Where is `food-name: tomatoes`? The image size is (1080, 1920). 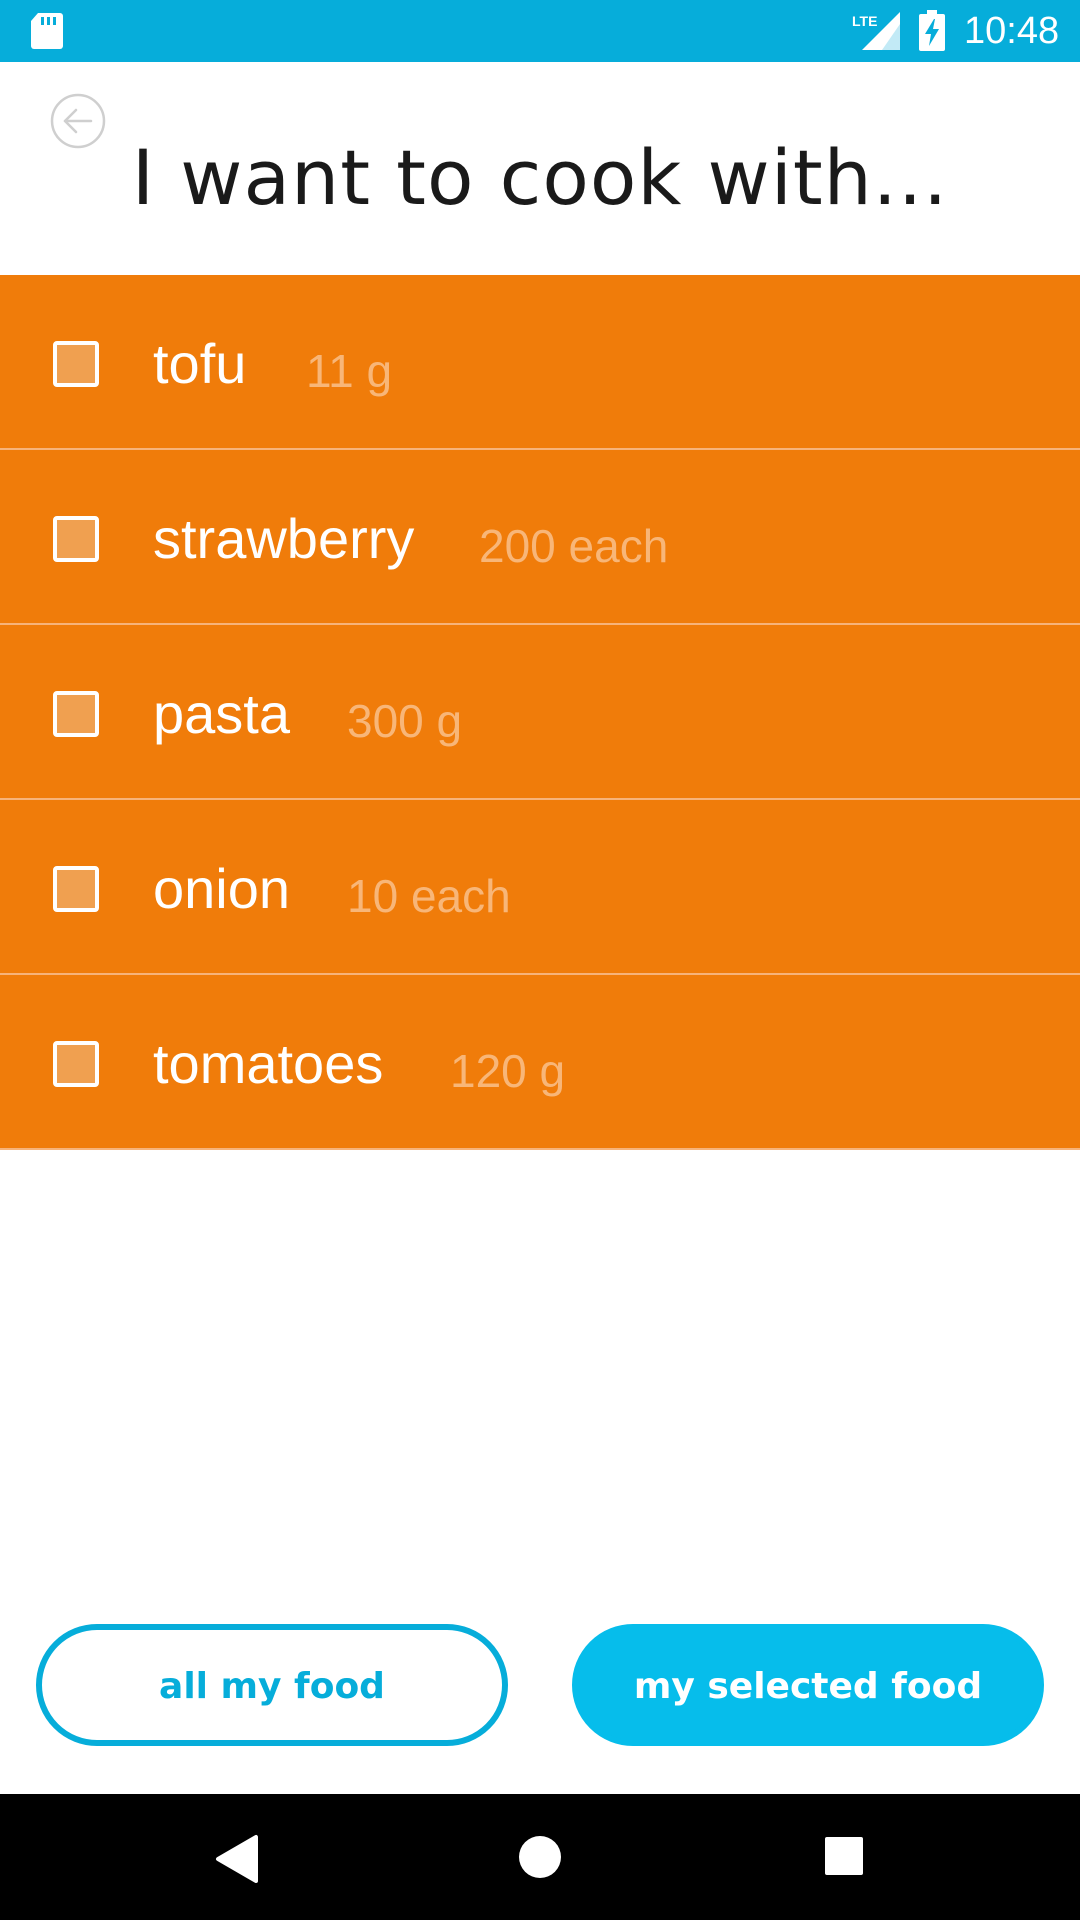 food-name: tomatoes is located at coordinates (268, 1063).